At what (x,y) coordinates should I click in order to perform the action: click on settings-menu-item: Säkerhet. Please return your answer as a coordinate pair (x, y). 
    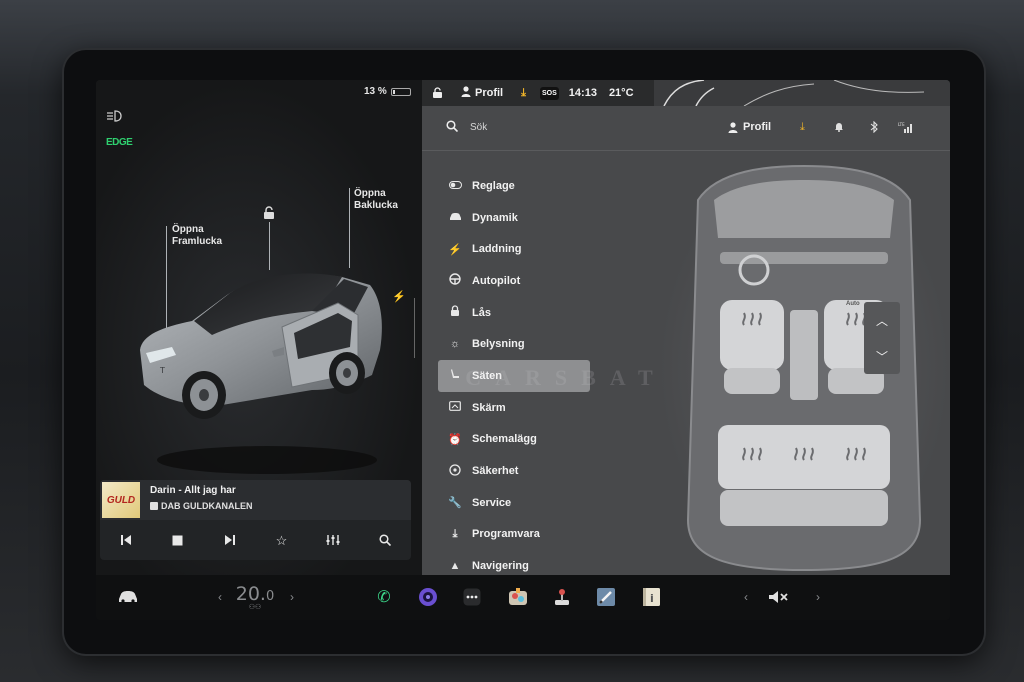
    Looking at the image, I should click on (518, 471).